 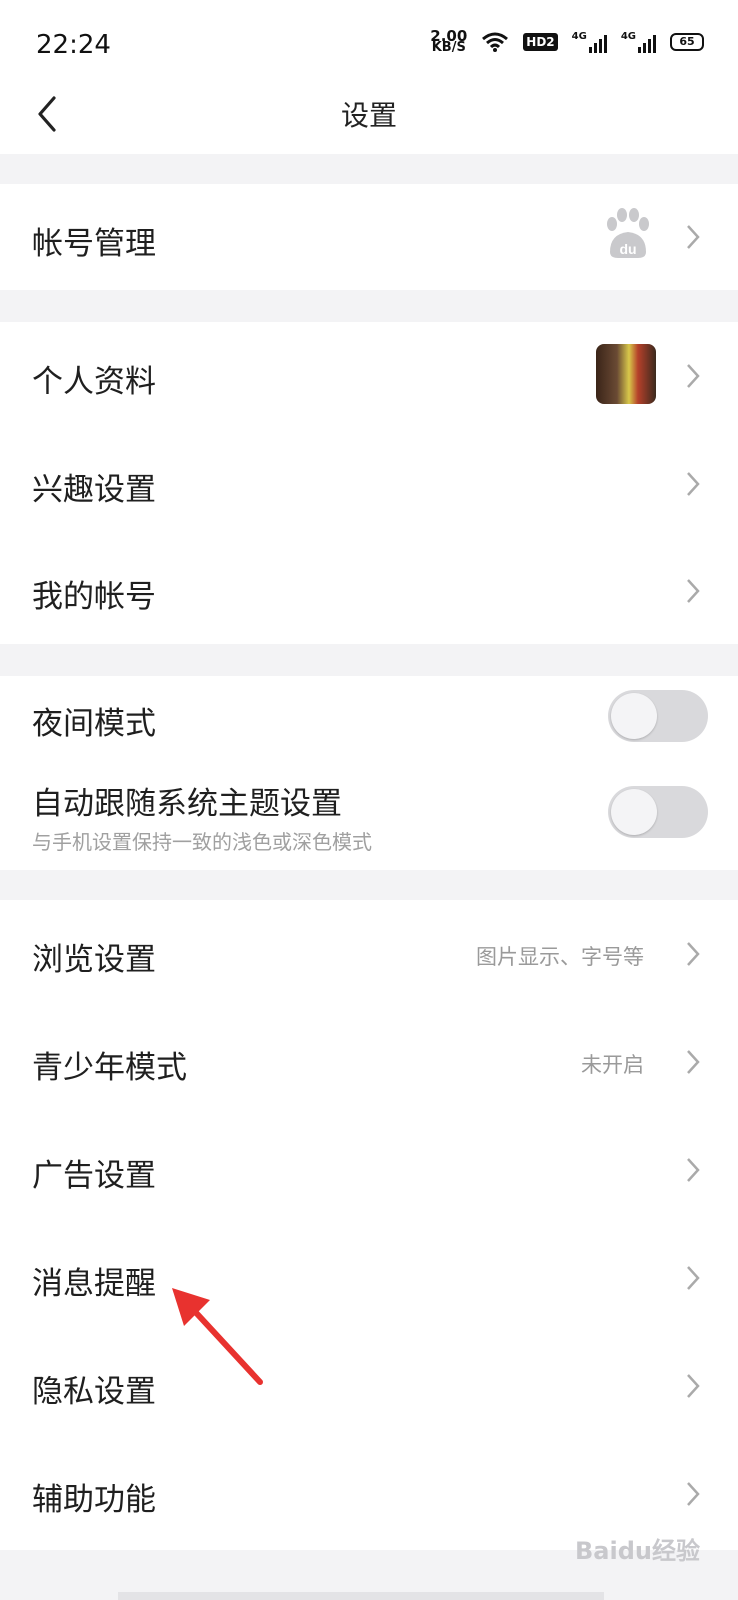 I want to click on row-auto-theme: 自动跟随系统主题设置 与手机设置保持一致的浅色或深色模式, so click(x=369, y=815).